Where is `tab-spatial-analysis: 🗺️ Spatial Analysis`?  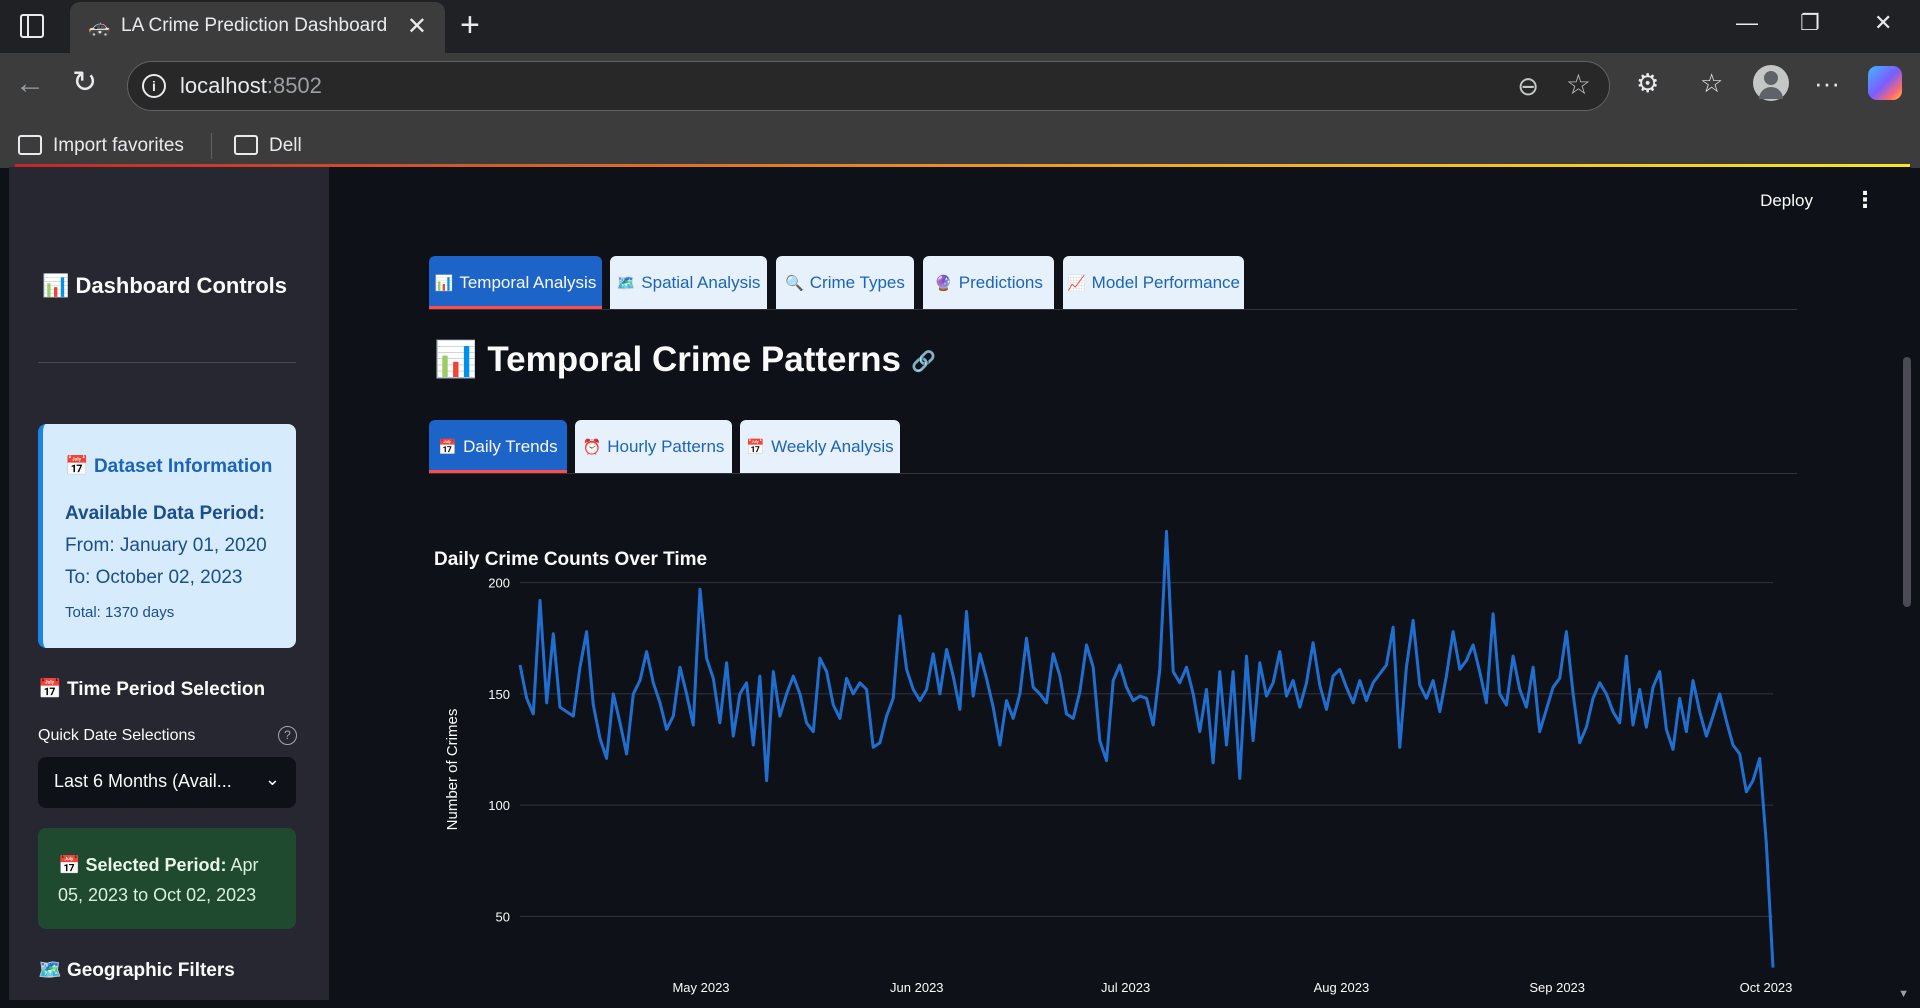 tab-spatial-analysis: 🗺️ Spatial Analysis is located at coordinates (688, 282).